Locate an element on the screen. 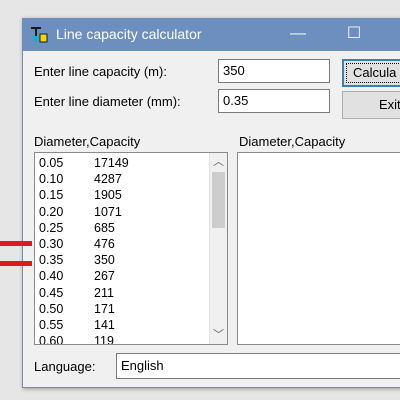  list-item-diameter: 0.55 is located at coordinates (51, 324).